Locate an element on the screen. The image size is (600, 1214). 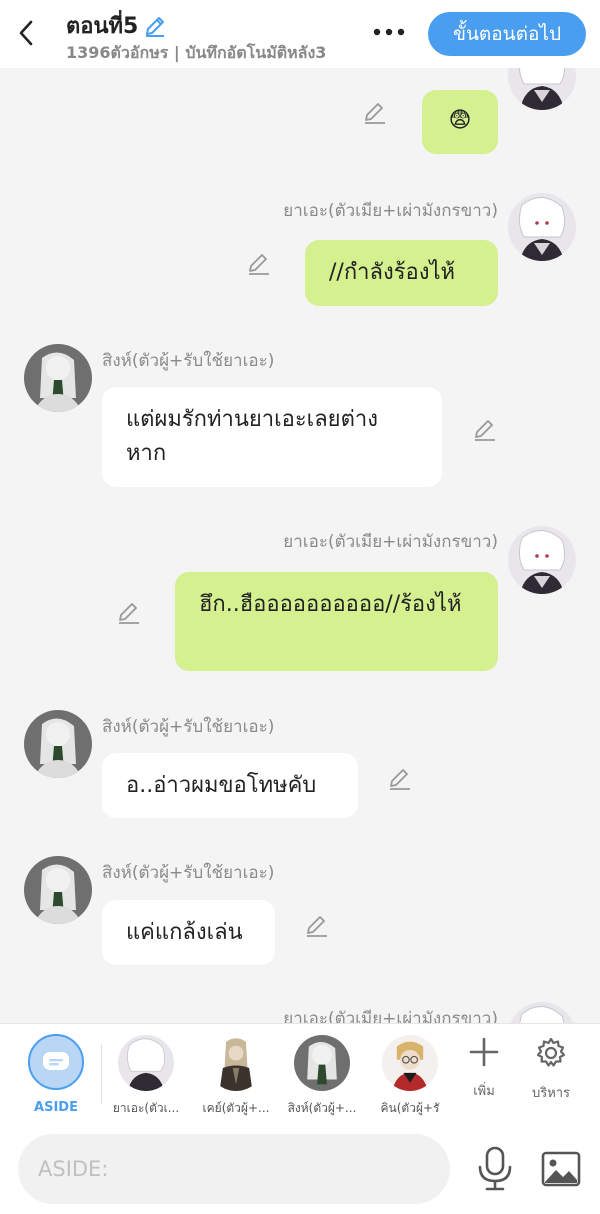
manage-label: บริหาร is located at coordinates (551, 1093).